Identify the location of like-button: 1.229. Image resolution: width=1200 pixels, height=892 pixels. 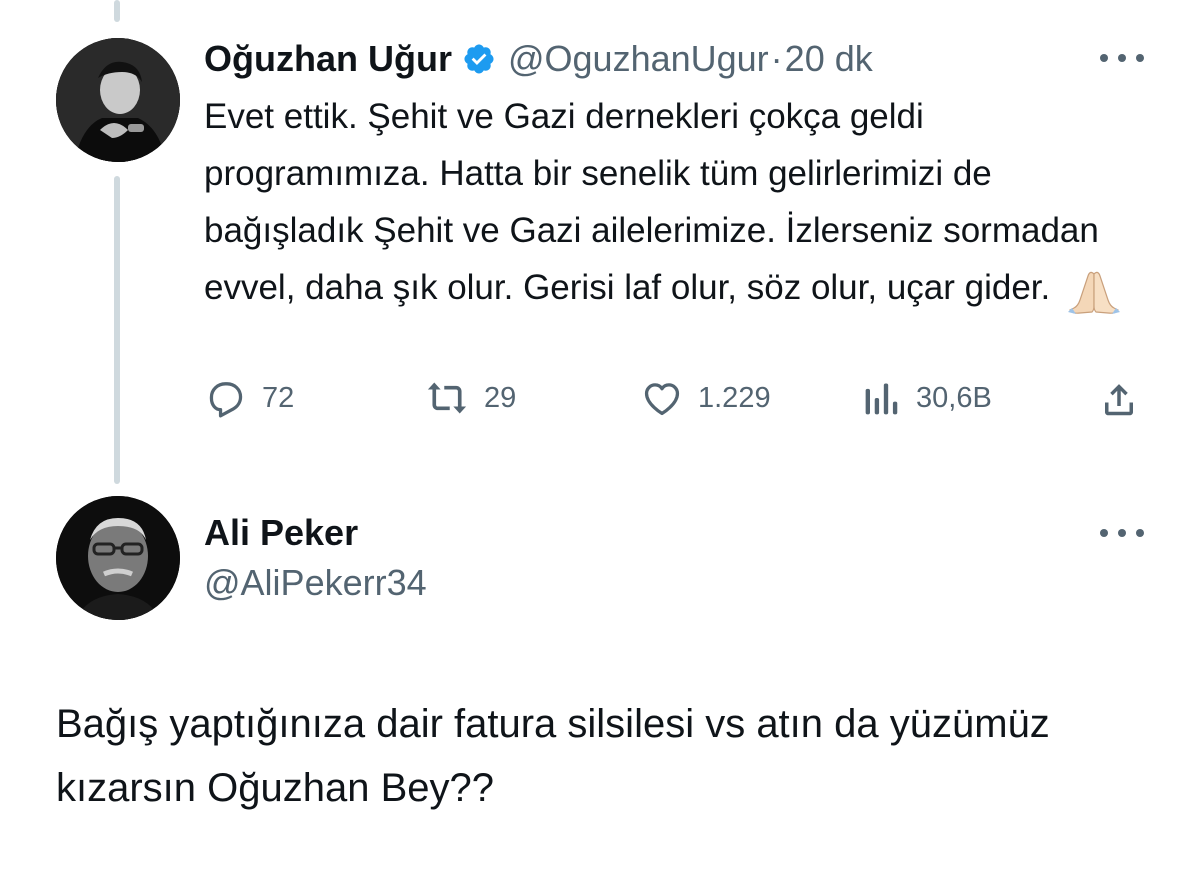
(705, 398).